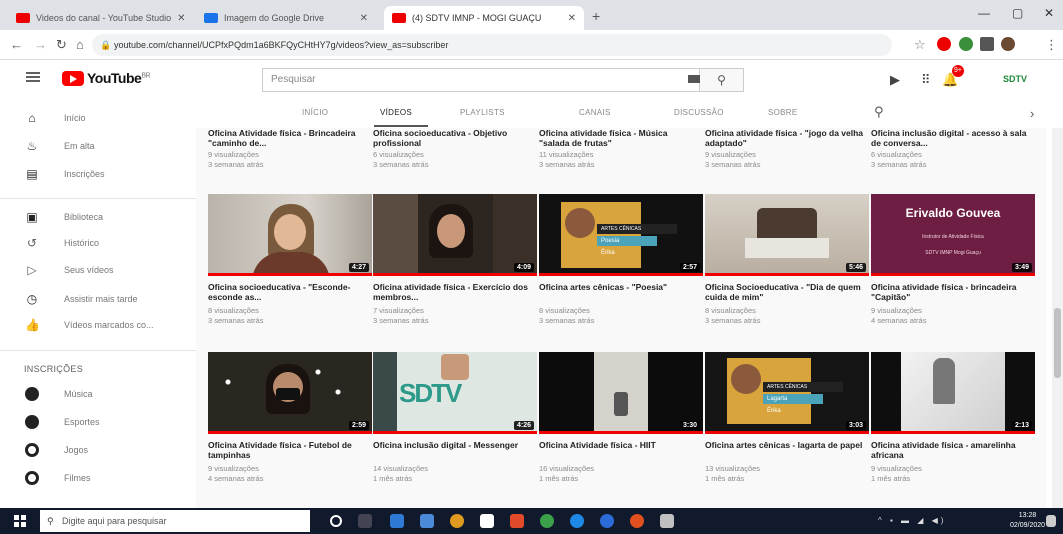  Describe the element at coordinates (106, 78) in the screenshot. I see `youtube-logo: YouTubeBR` at that location.